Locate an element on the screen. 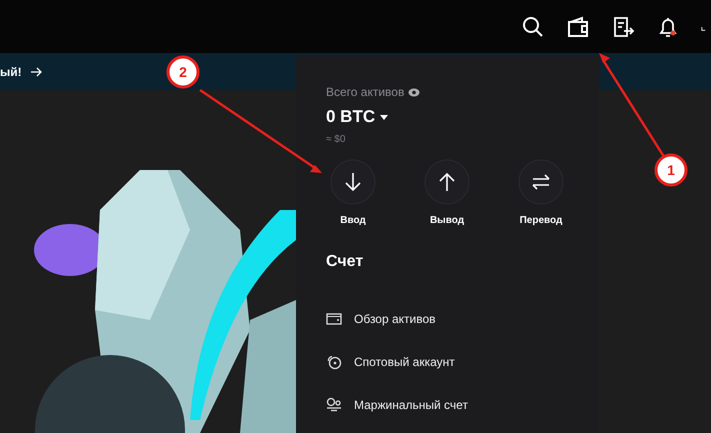 The image size is (711, 433). account-label: Маржинальный счет is located at coordinates (411, 405).